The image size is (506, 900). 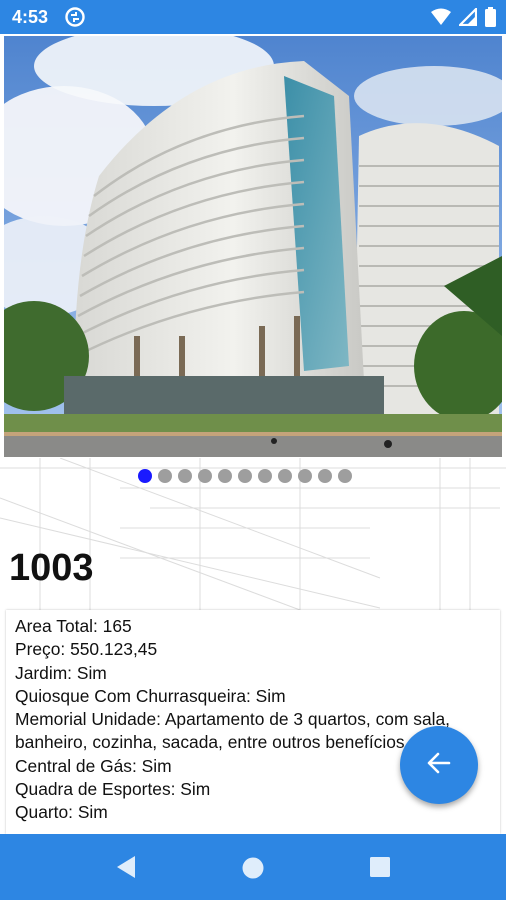 I want to click on sync-icon, so click(x=75, y=19).